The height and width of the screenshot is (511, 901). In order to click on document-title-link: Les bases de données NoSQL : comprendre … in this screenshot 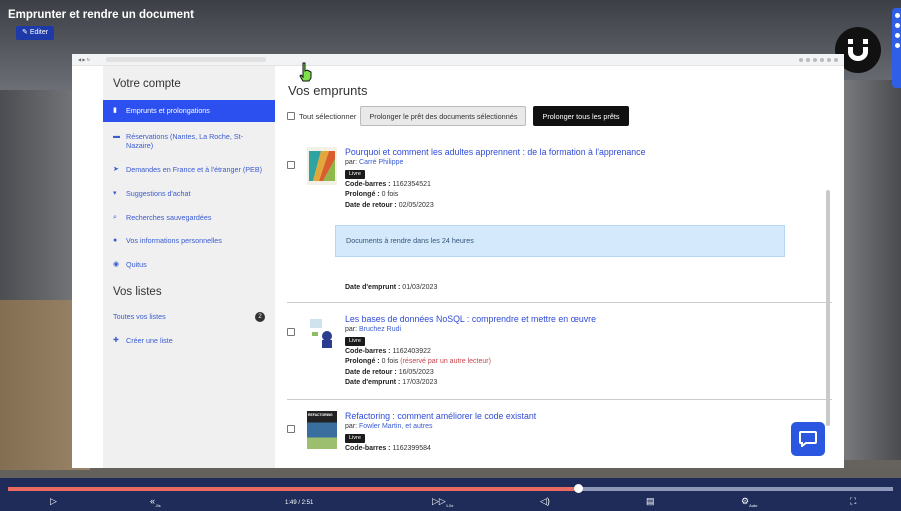, I will do `click(570, 319)`.